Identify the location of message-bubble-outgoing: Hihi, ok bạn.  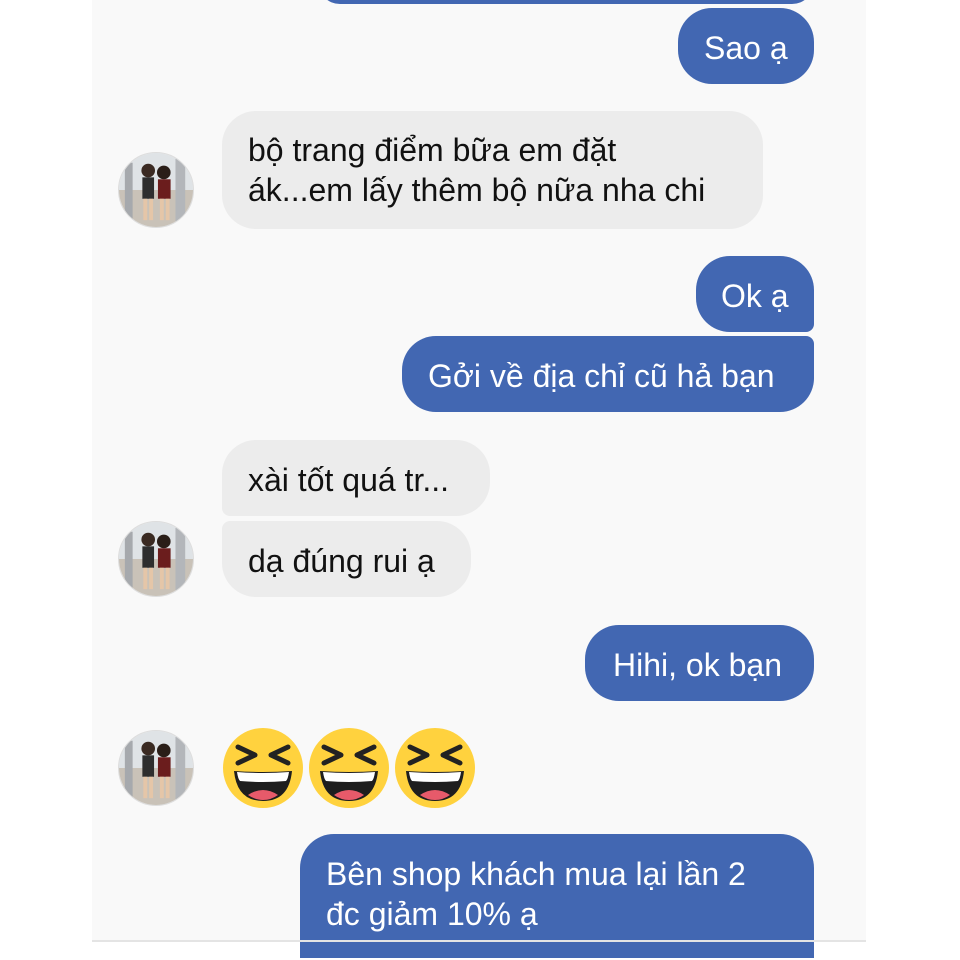
(699, 663).